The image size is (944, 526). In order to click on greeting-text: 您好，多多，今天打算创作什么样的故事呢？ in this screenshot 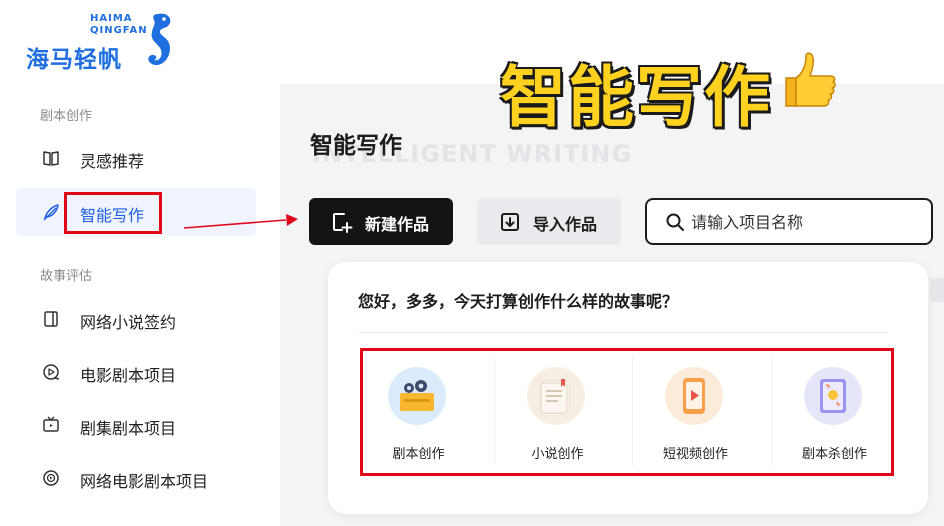, I will do `click(518, 301)`.